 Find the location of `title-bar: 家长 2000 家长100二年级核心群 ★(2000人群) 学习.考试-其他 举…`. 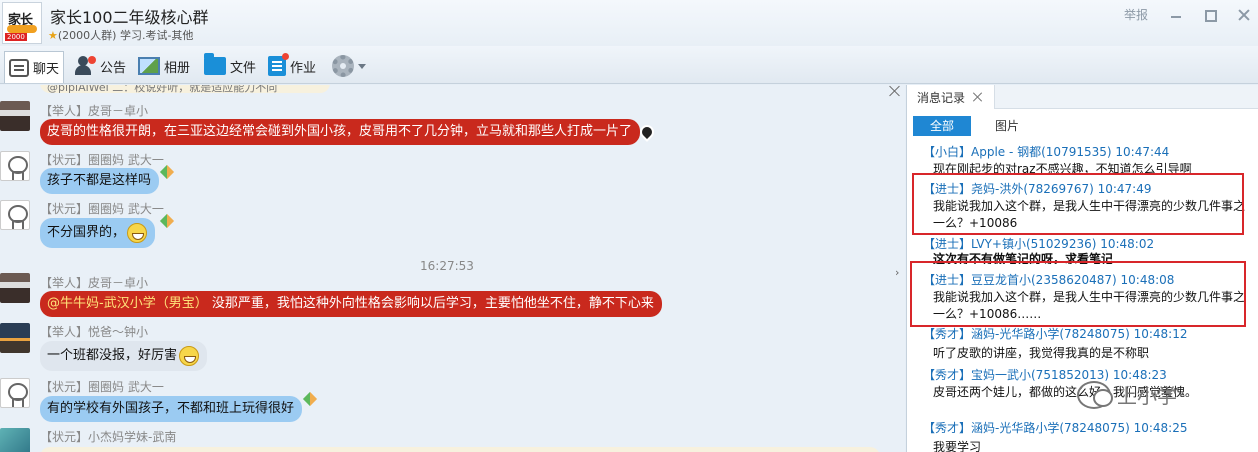

title-bar: 家长 2000 家长100二年级核心群 ★(2000人群) 学习.考试-其他 举… is located at coordinates (629, 23).